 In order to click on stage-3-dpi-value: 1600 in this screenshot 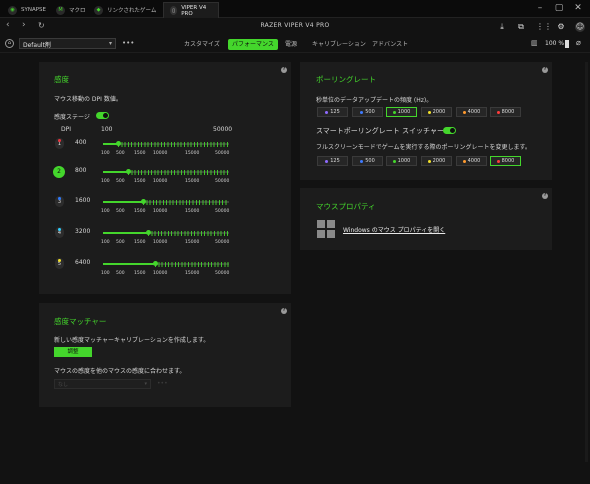, I will do `click(82, 200)`.